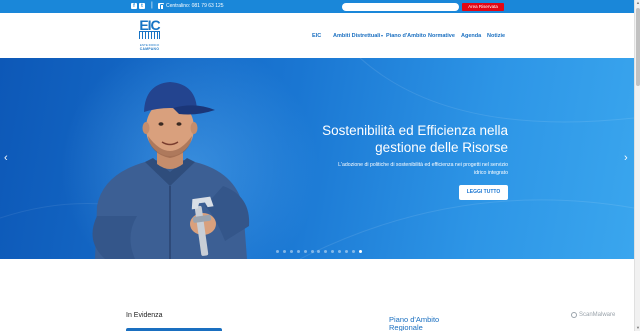 Image resolution: width=640 pixels, height=331 pixels. Describe the element at coordinates (574, 315) in the screenshot. I see `scanmalware-logo-icon` at that location.